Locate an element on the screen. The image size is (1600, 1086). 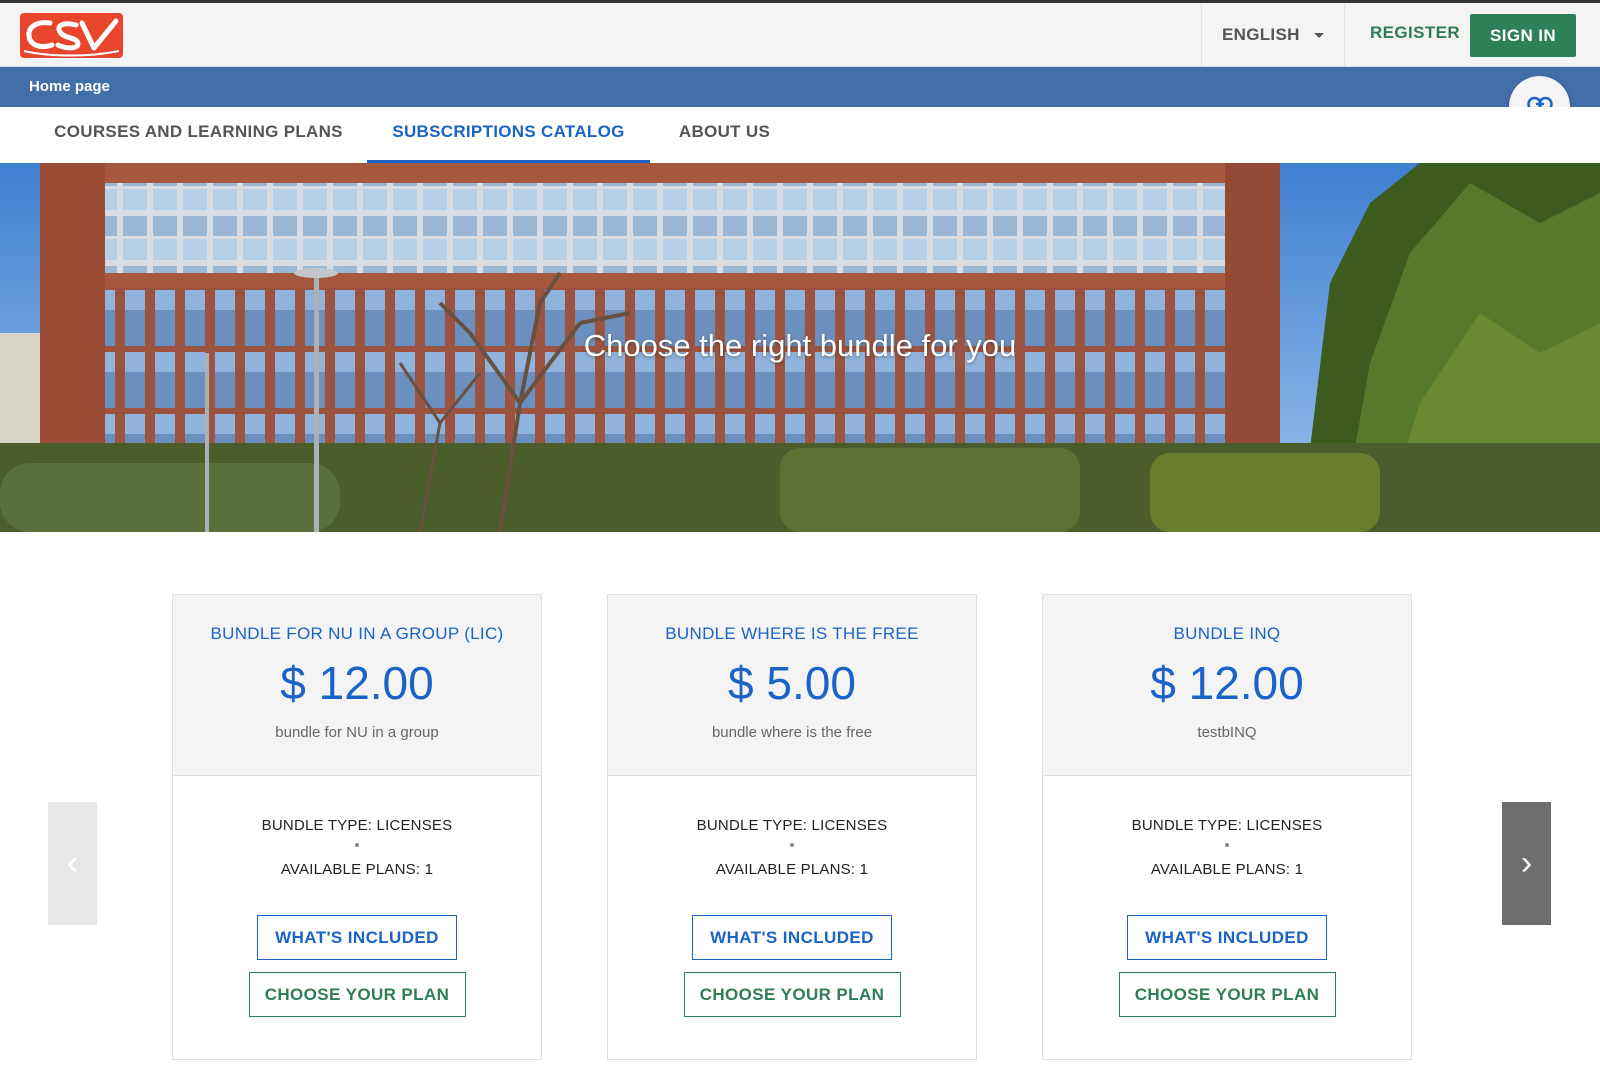
bundle-title: BUNDLE WHERE IS THE FREE is located at coordinates (792, 633).